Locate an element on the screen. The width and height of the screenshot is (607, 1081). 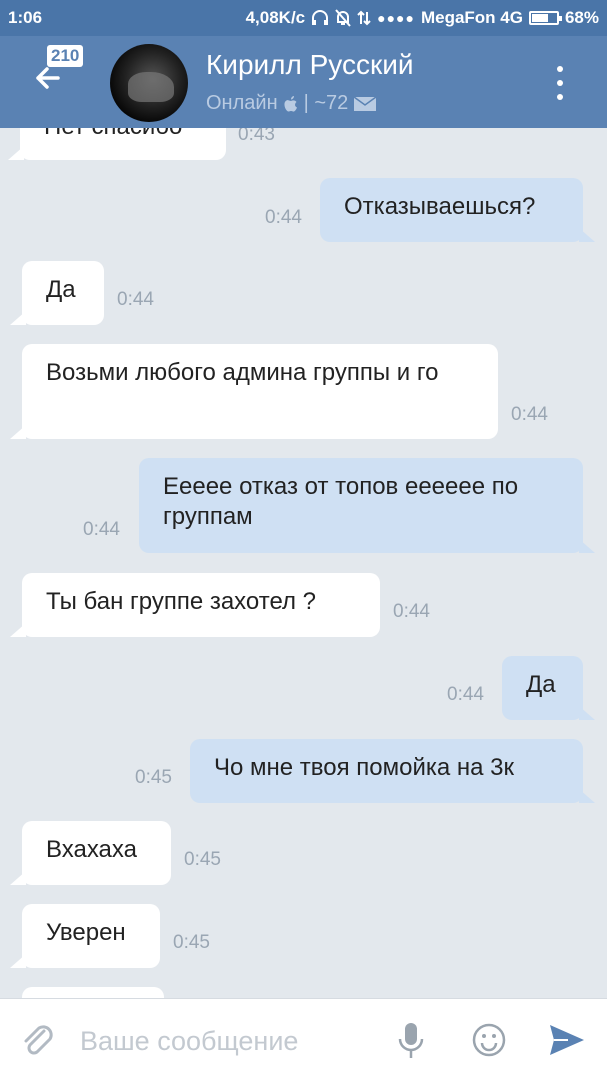
status-bar: 1:06 4,08K/c ●●●● MegaFon 4G 68% is located at coordinates (303, 18).